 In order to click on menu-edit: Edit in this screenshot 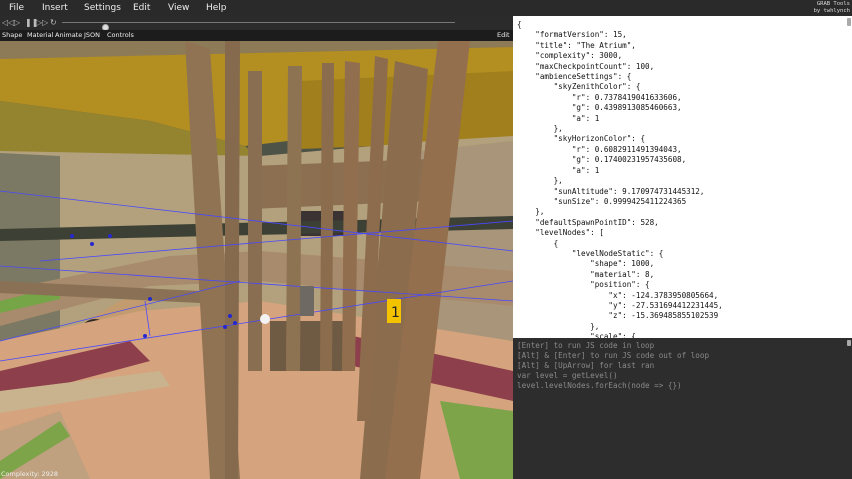, I will do `click(141, 8)`.